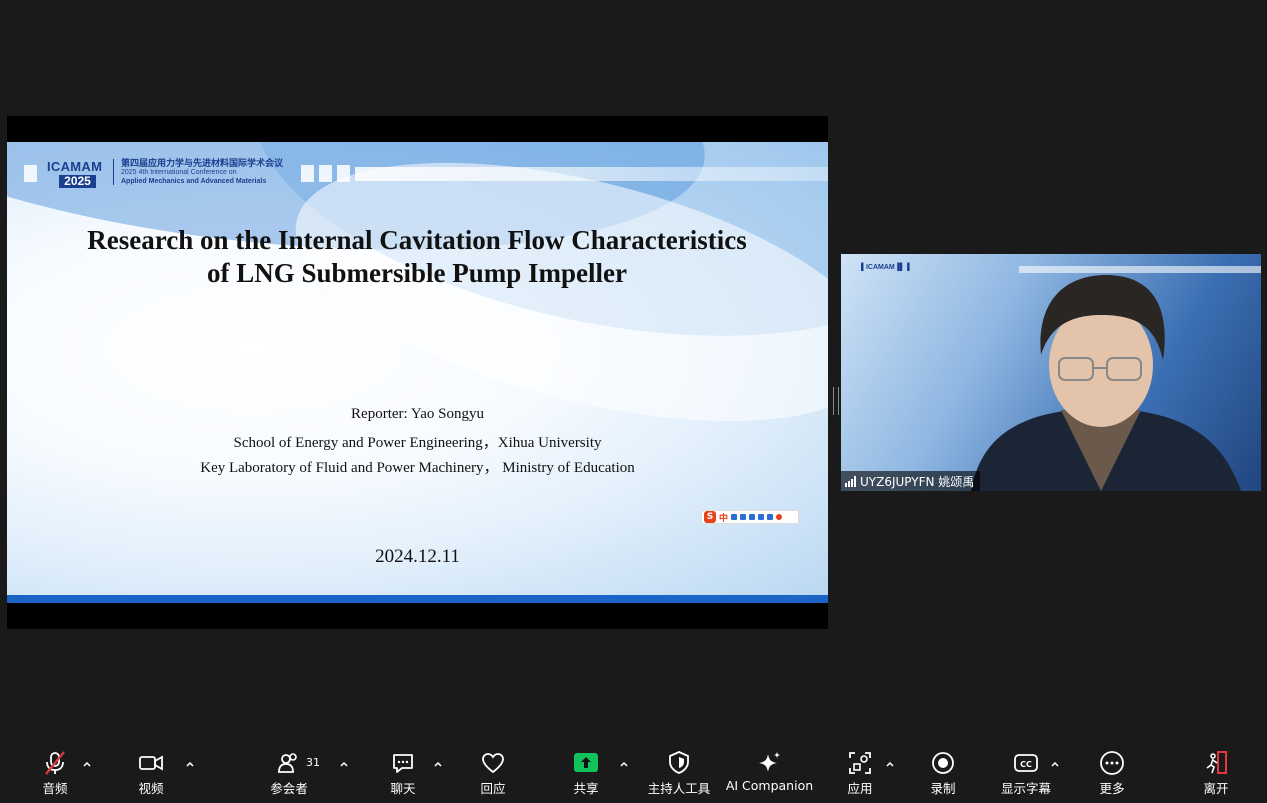  What do you see at coordinates (943, 788) in the screenshot?
I see `record-label: 录制` at bounding box center [943, 788].